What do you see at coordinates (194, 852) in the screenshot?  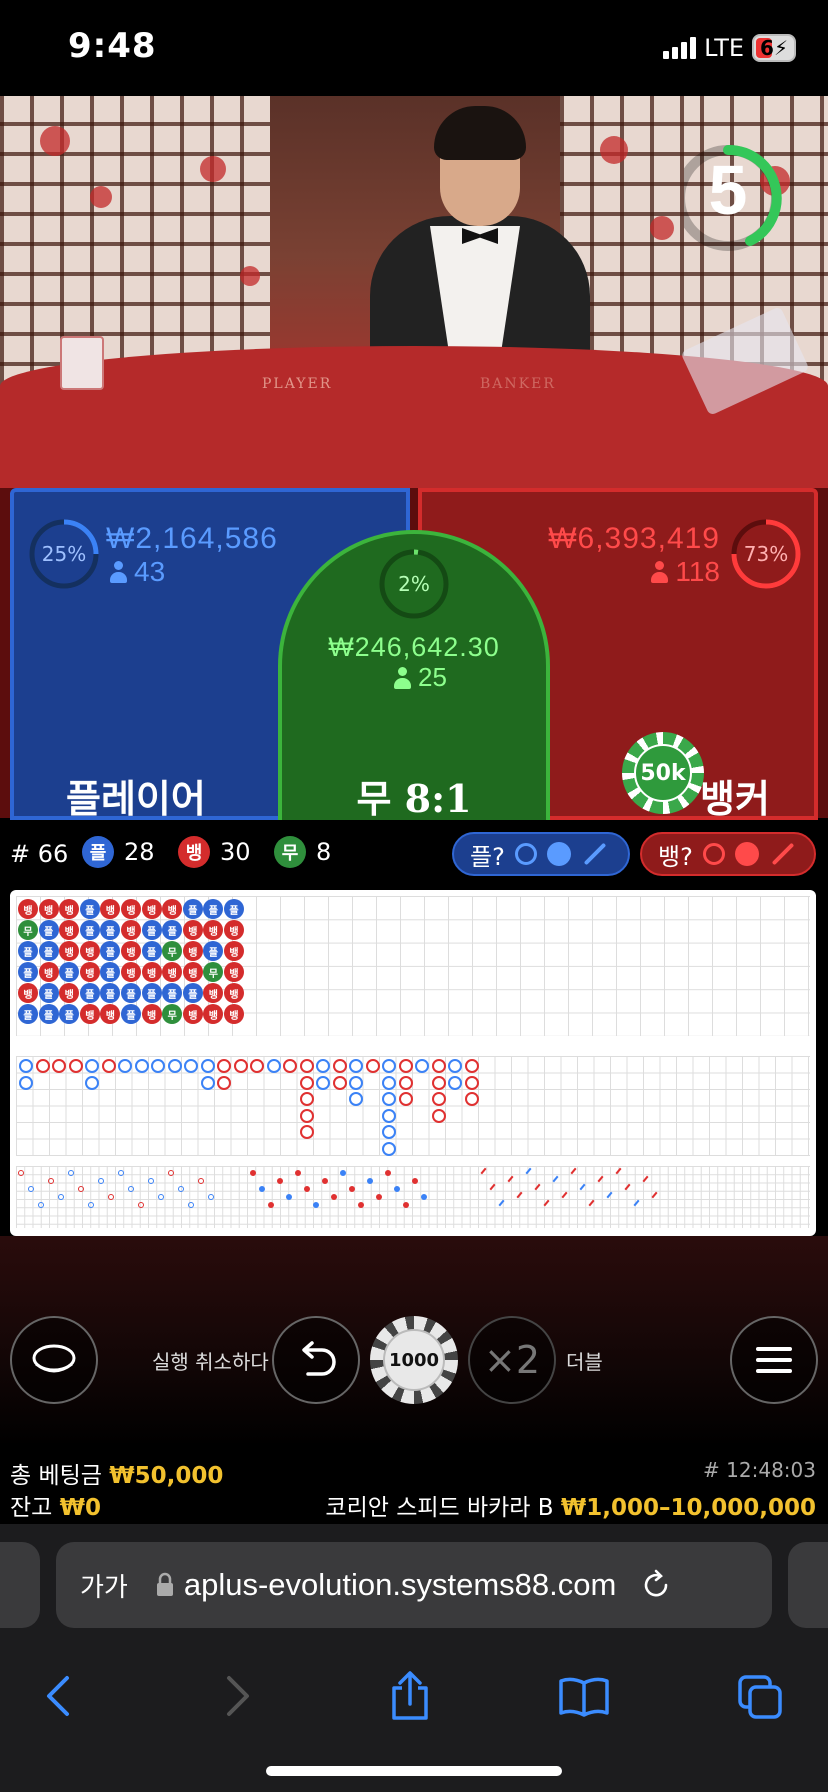 I see `banker-badge: 뱅` at bounding box center [194, 852].